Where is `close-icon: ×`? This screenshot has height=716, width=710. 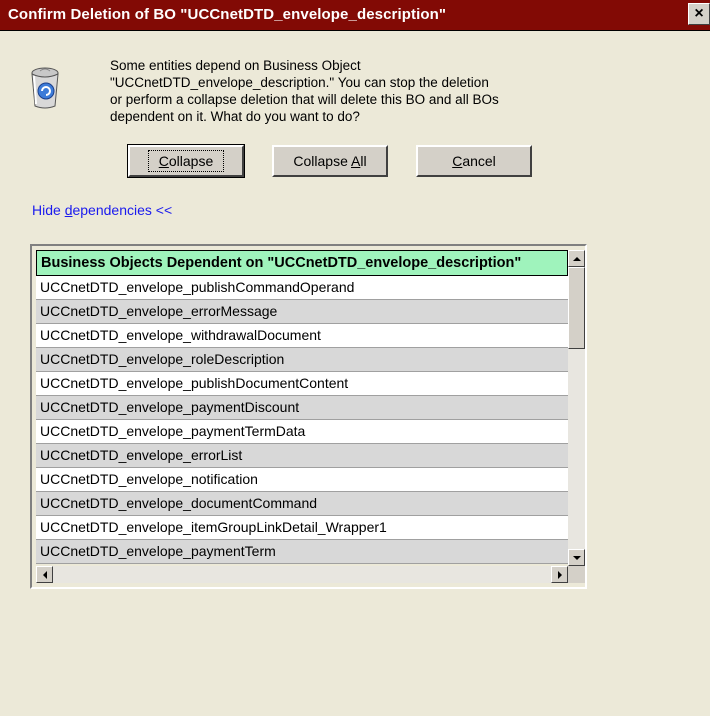
close-icon: × is located at coordinates (699, 13).